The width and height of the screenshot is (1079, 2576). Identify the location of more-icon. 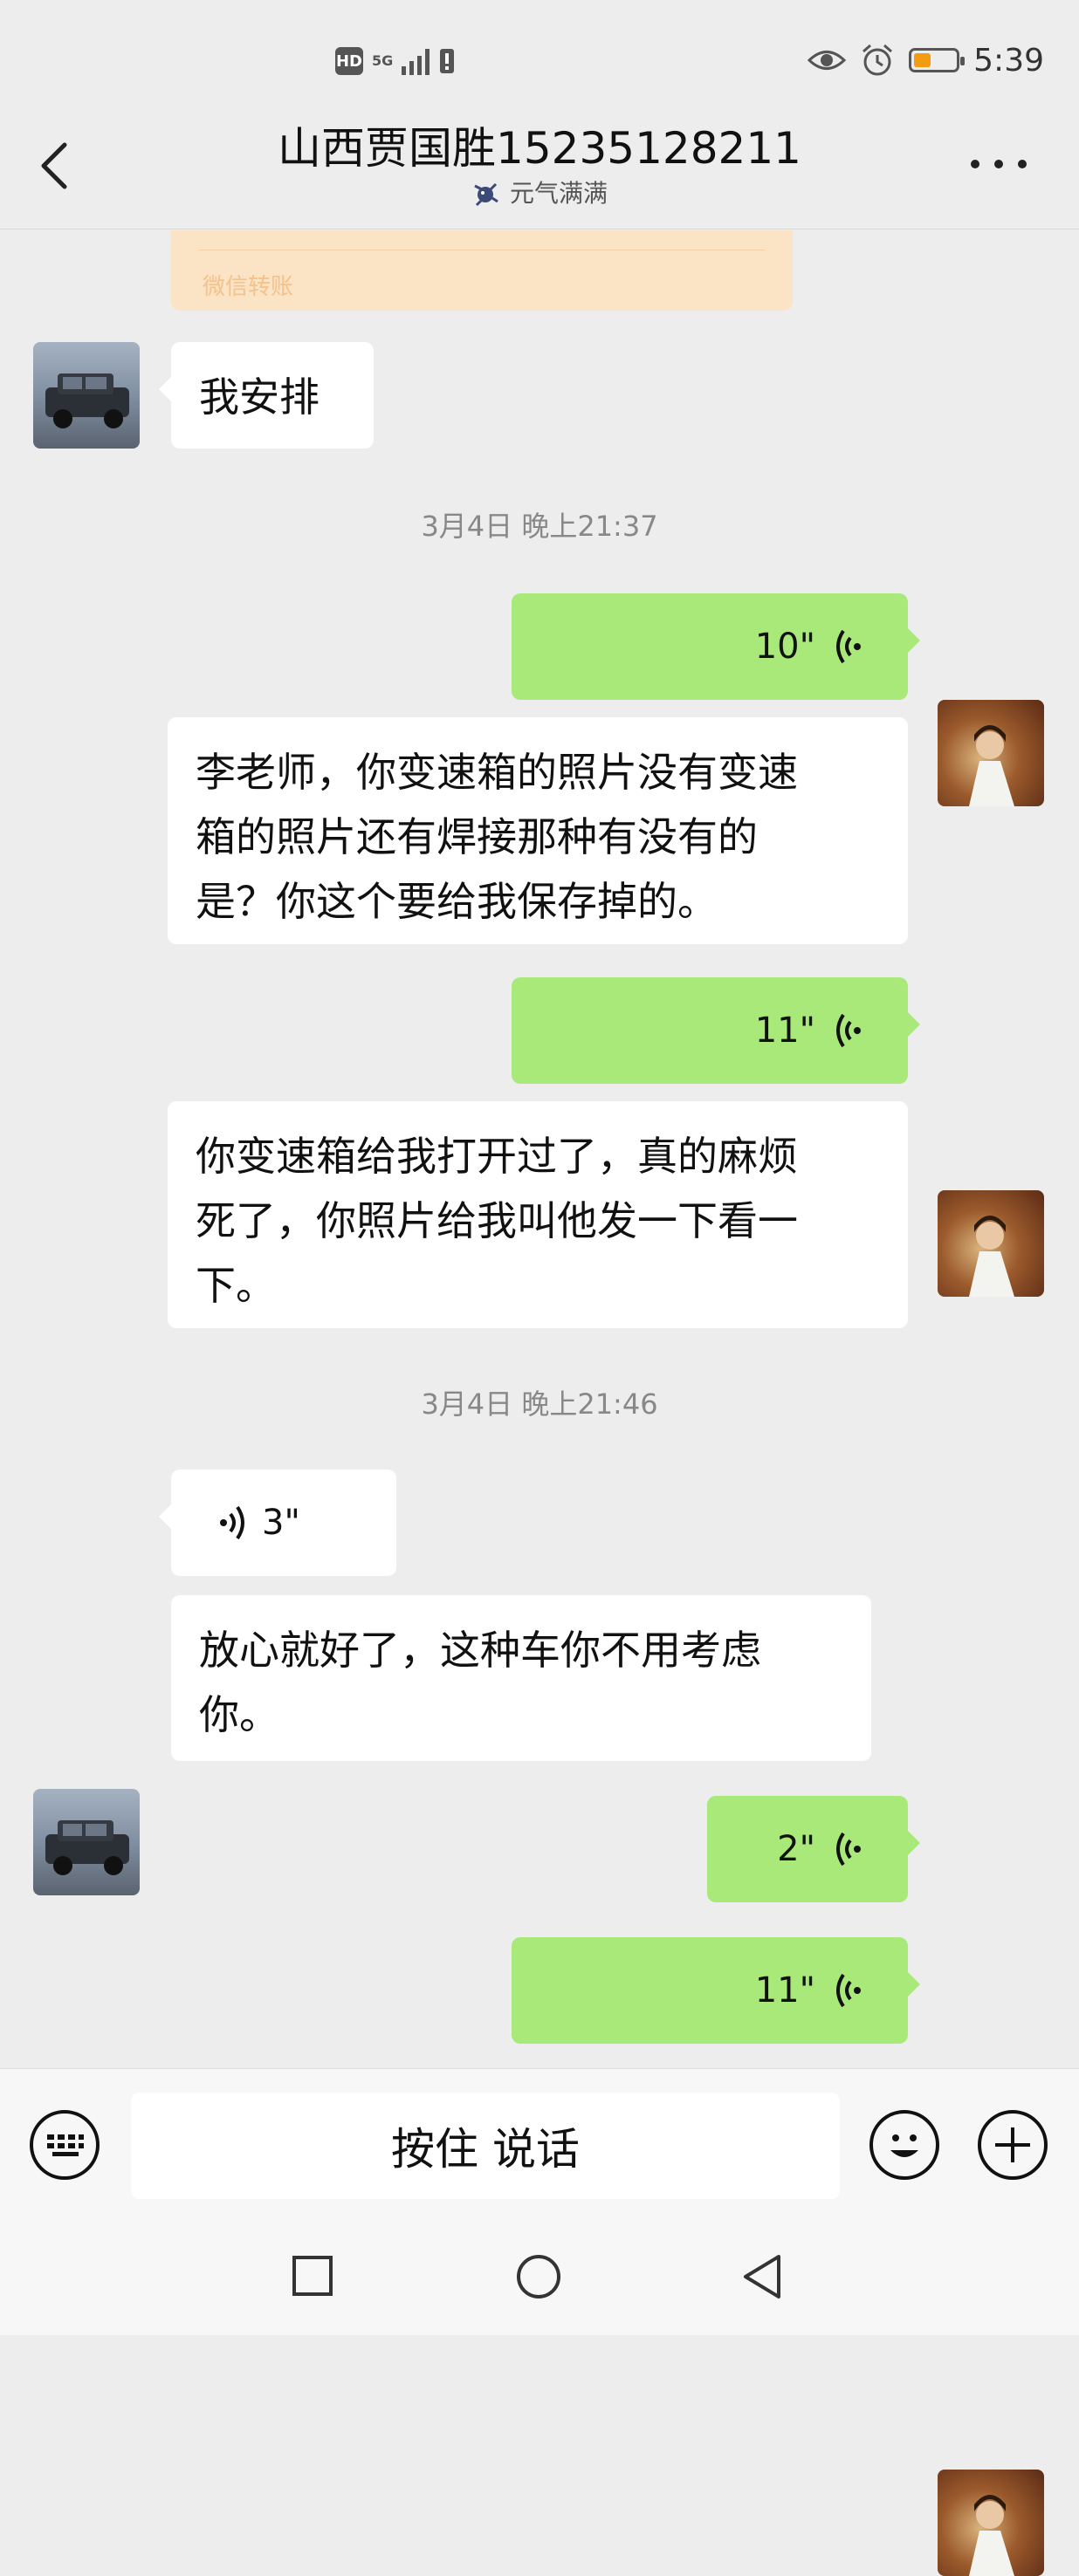
(999, 164).